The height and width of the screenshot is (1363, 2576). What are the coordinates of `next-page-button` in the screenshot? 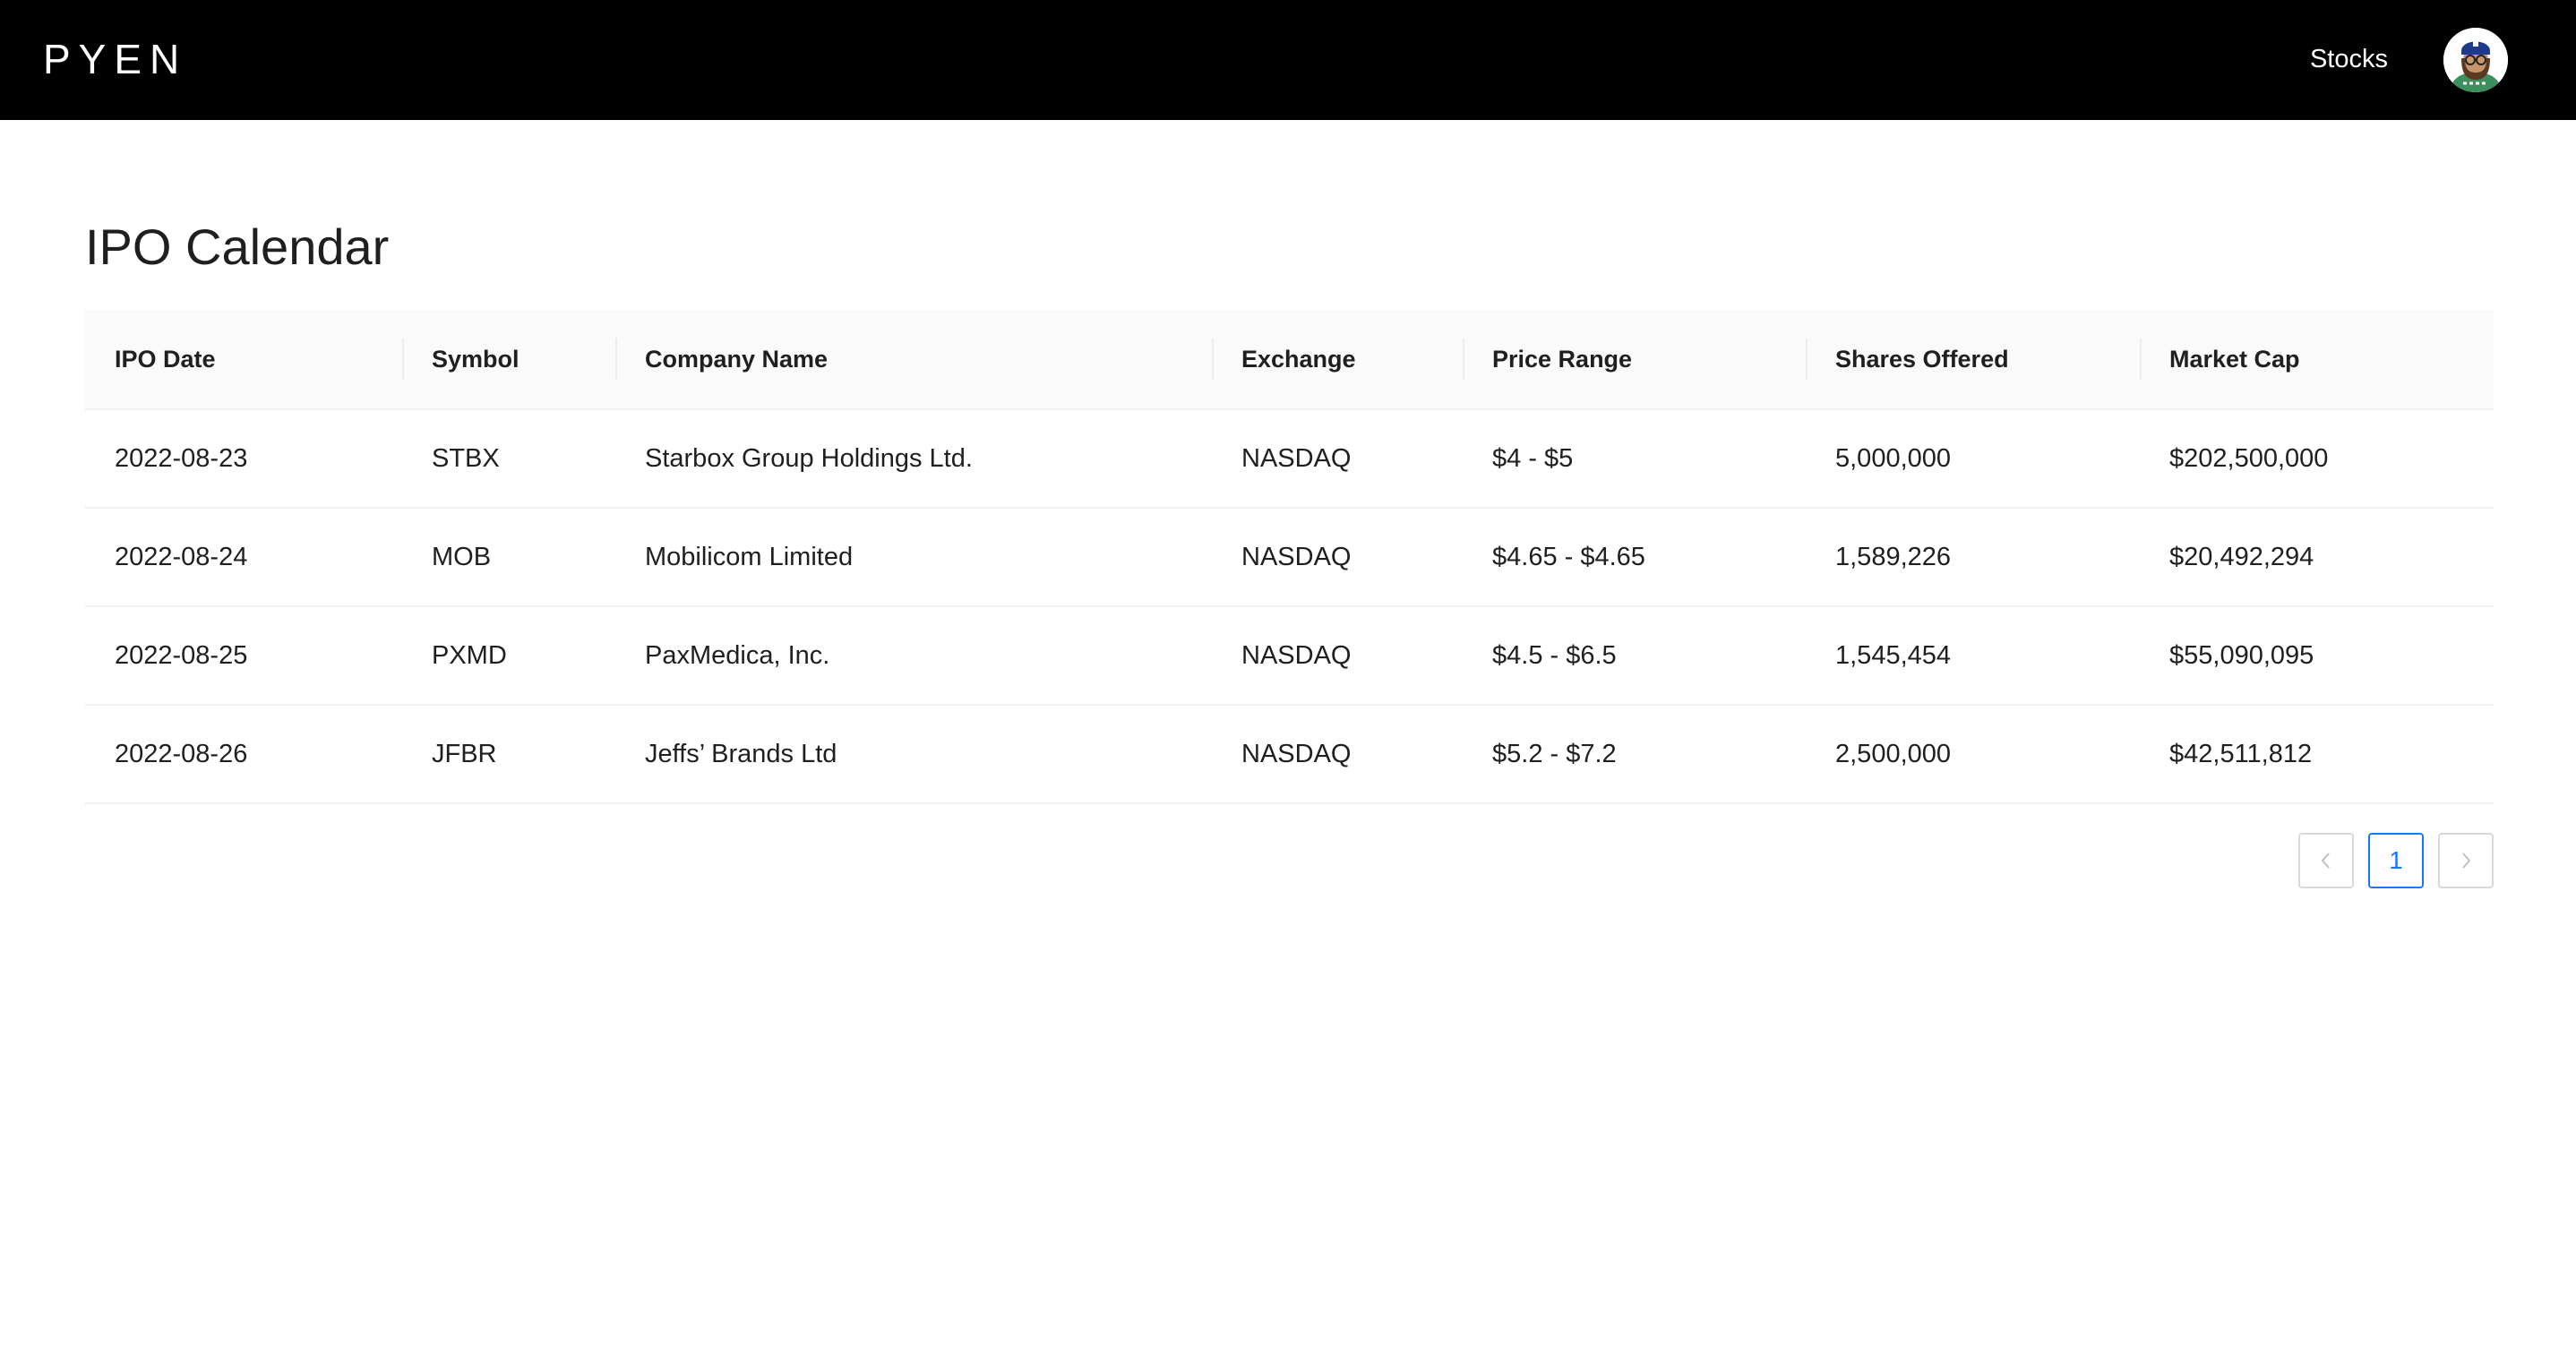 It's located at (2466, 860).